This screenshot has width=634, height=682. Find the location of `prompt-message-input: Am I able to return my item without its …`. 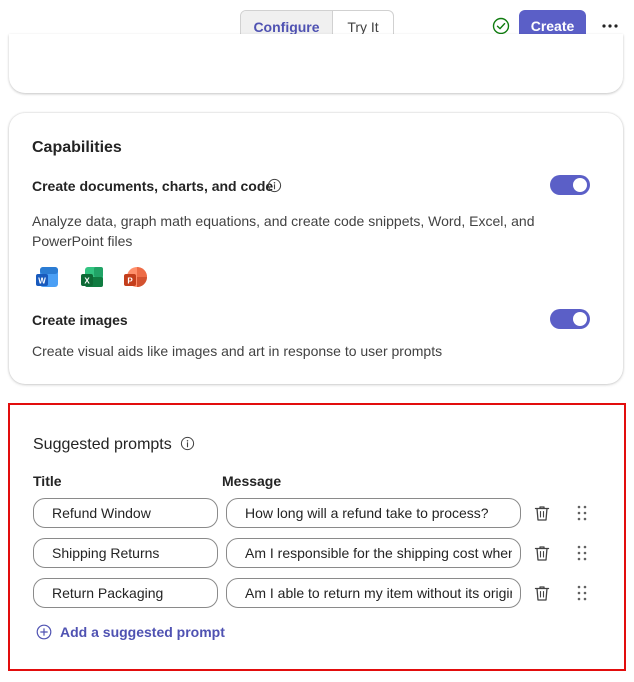

prompt-message-input: Am I able to return my item without its … is located at coordinates (373, 593).